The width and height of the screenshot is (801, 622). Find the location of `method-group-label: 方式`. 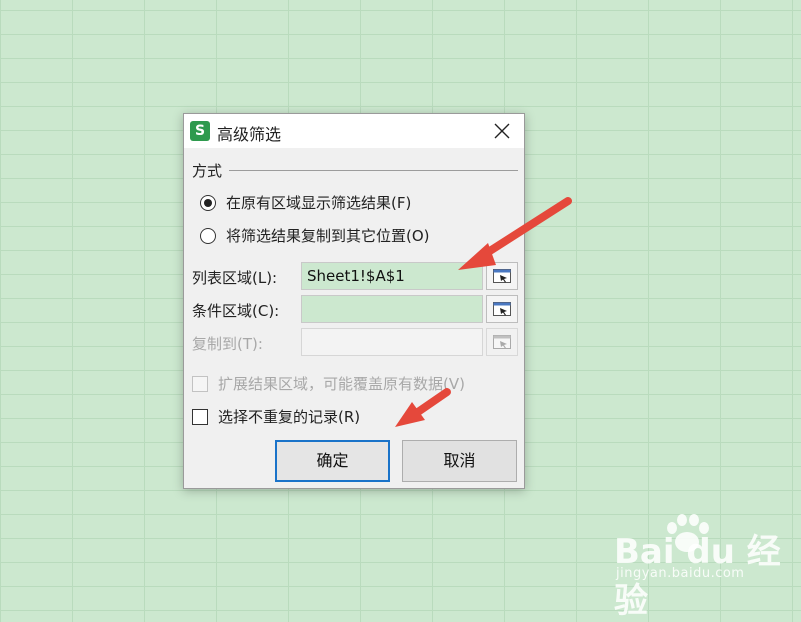

method-group-label: 方式 is located at coordinates (207, 171).